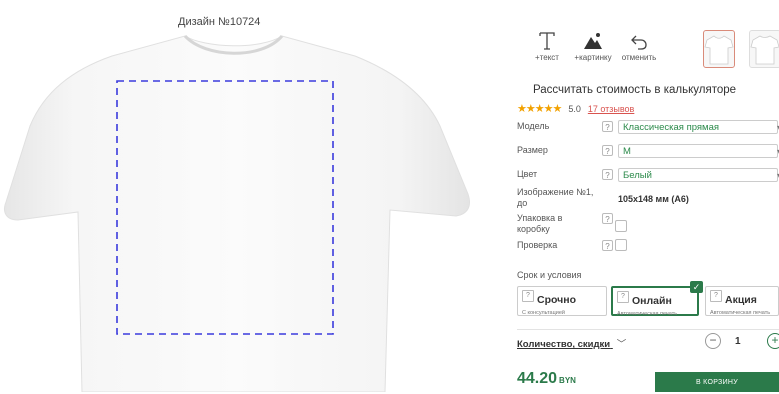 The width and height of the screenshot is (779, 394). What do you see at coordinates (713, 341) in the screenshot?
I see `quantity-decrement-button: −` at bounding box center [713, 341].